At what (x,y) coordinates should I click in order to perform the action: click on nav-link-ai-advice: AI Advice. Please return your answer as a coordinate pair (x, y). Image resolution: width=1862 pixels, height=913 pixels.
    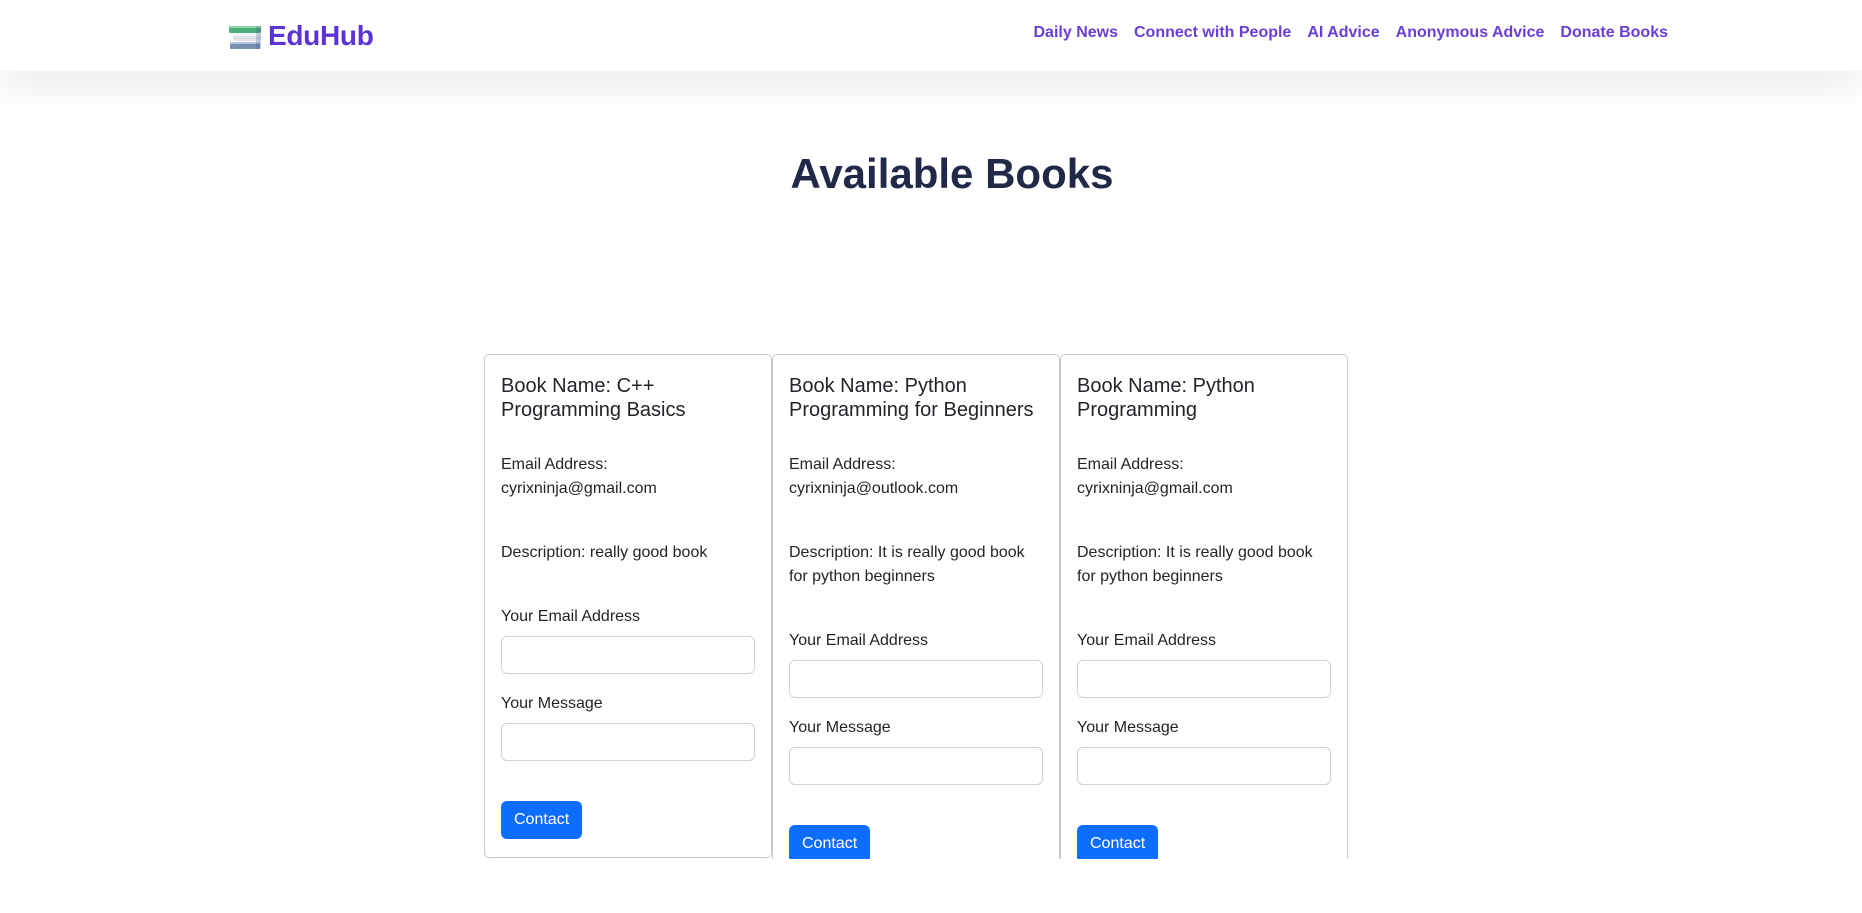
    Looking at the image, I should click on (1343, 33).